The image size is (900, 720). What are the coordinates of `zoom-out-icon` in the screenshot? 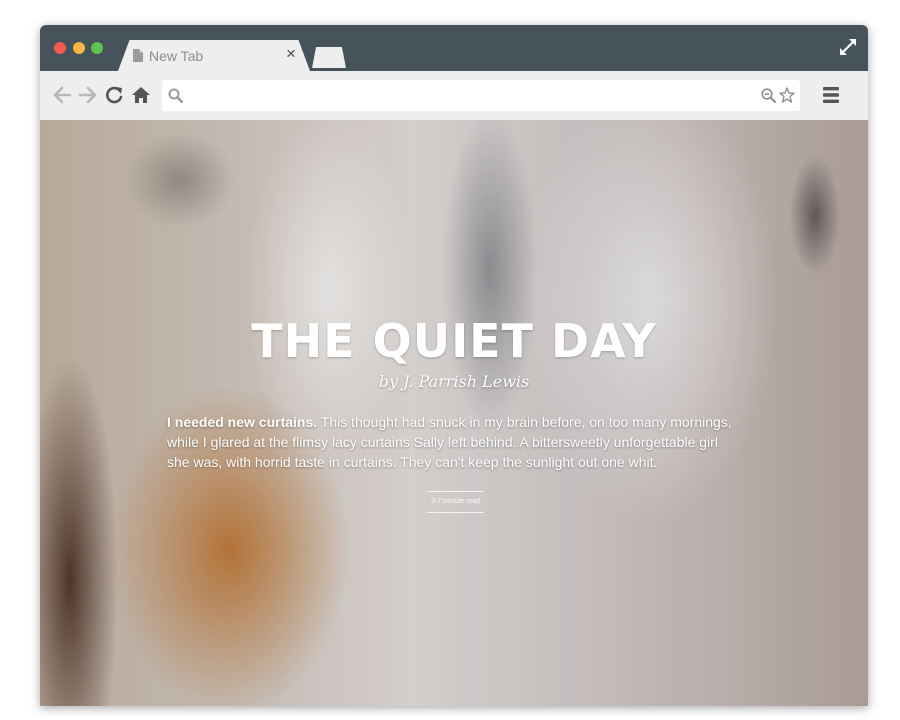 It's located at (768, 95).